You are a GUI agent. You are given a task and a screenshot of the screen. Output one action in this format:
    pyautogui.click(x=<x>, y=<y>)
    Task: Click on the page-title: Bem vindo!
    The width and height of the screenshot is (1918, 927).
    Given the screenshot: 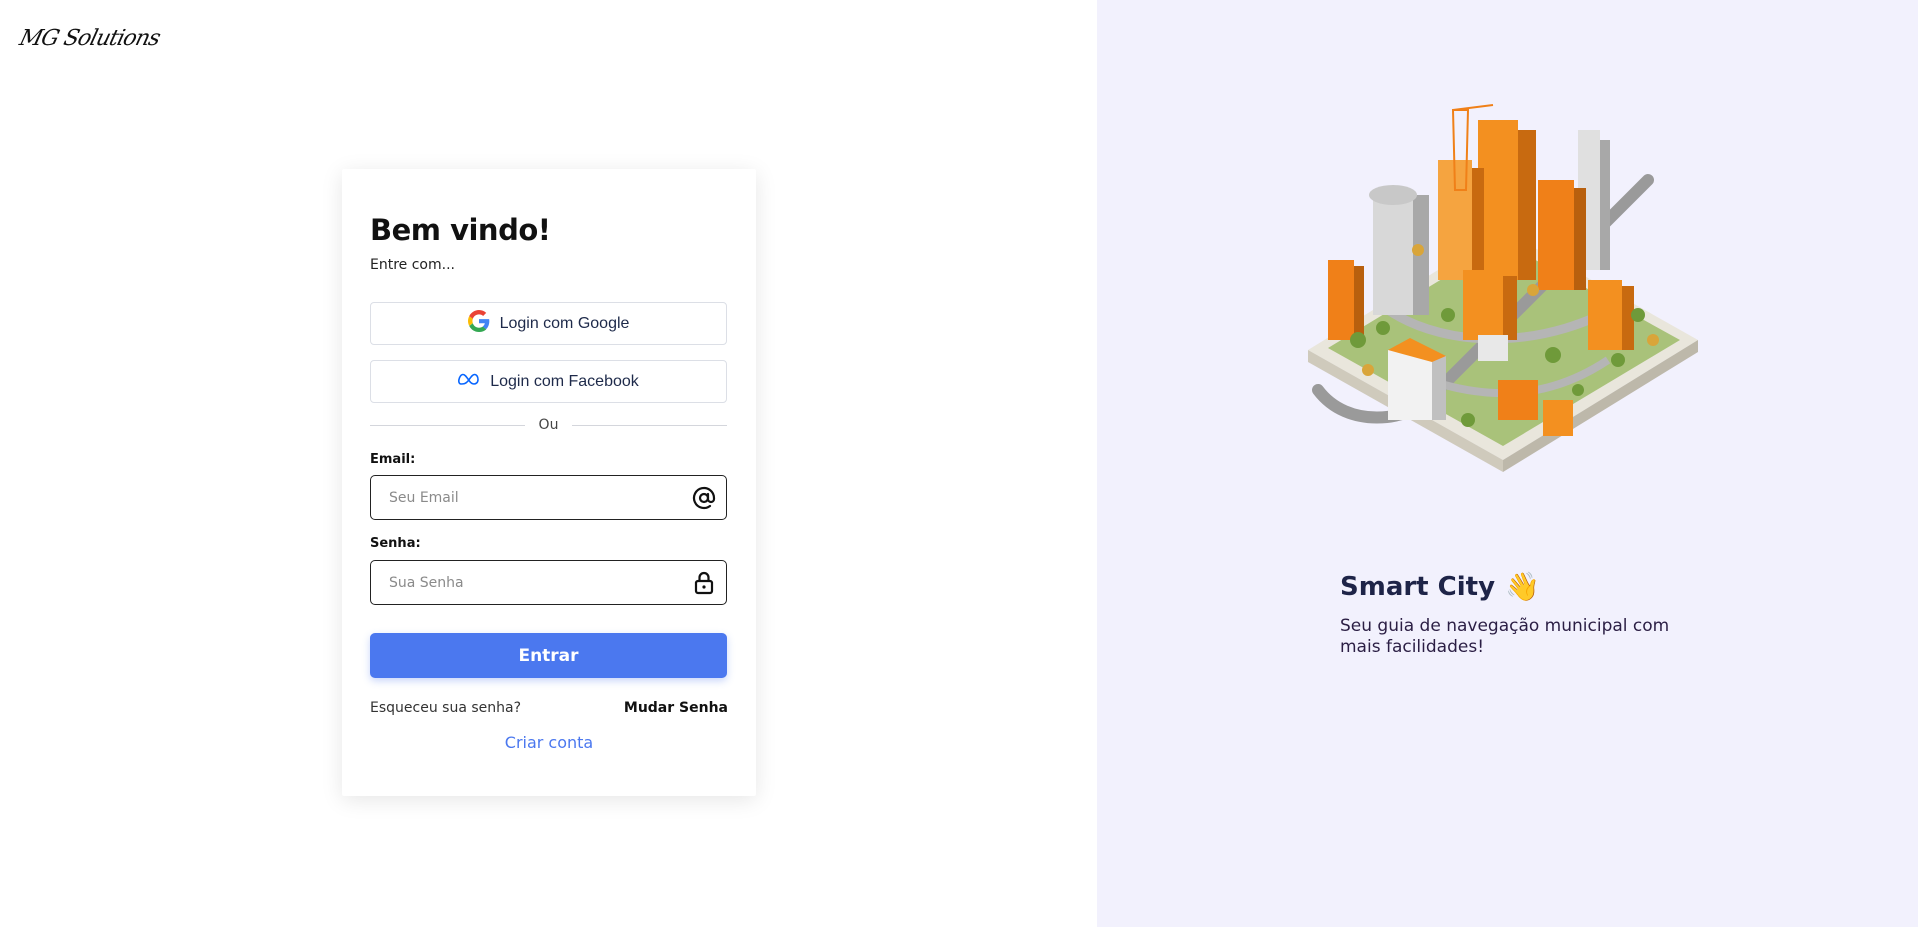 What is the action you would take?
    pyautogui.click(x=460, y=230)
    